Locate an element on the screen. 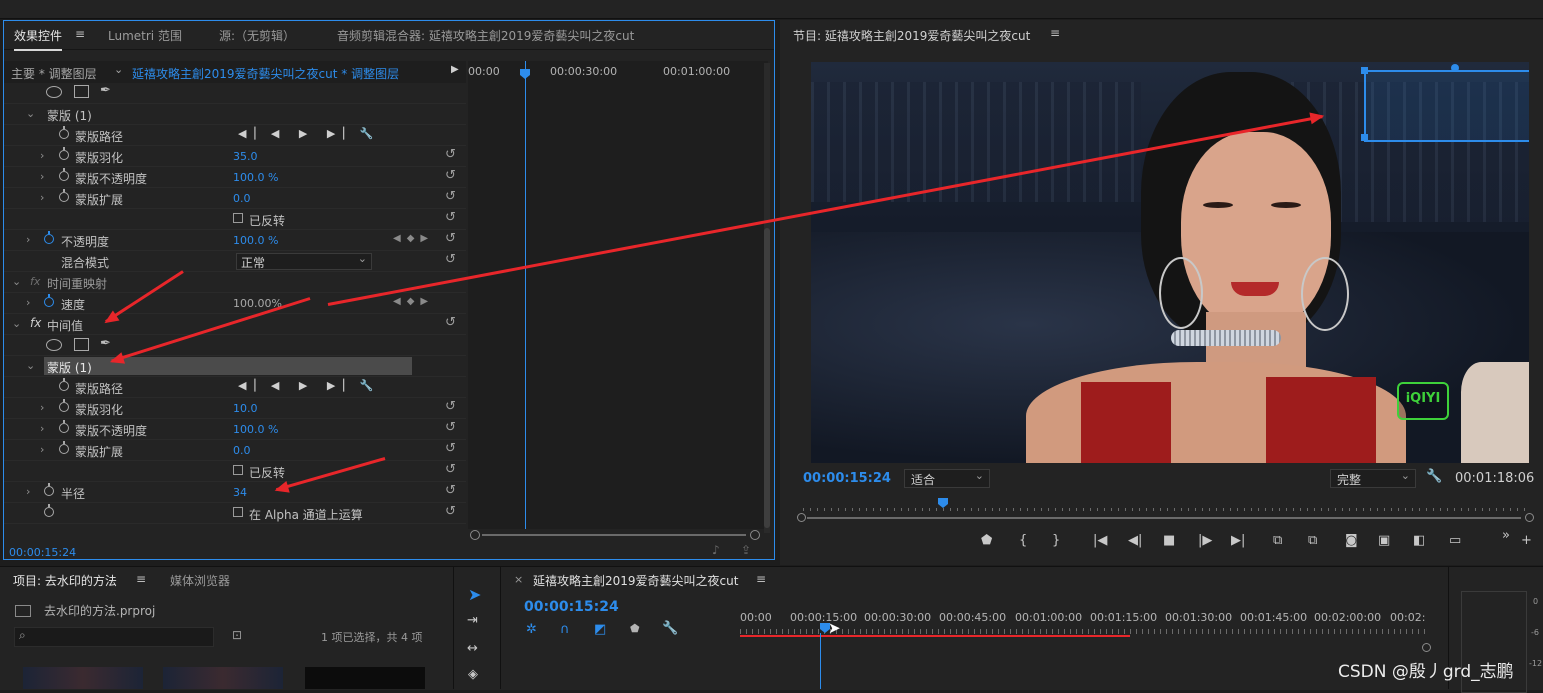 The height and width of the screenshot is (693, 1543). mask-row-selected: ⌄ 蒙版 (1) is located at coordinates (235, 366).